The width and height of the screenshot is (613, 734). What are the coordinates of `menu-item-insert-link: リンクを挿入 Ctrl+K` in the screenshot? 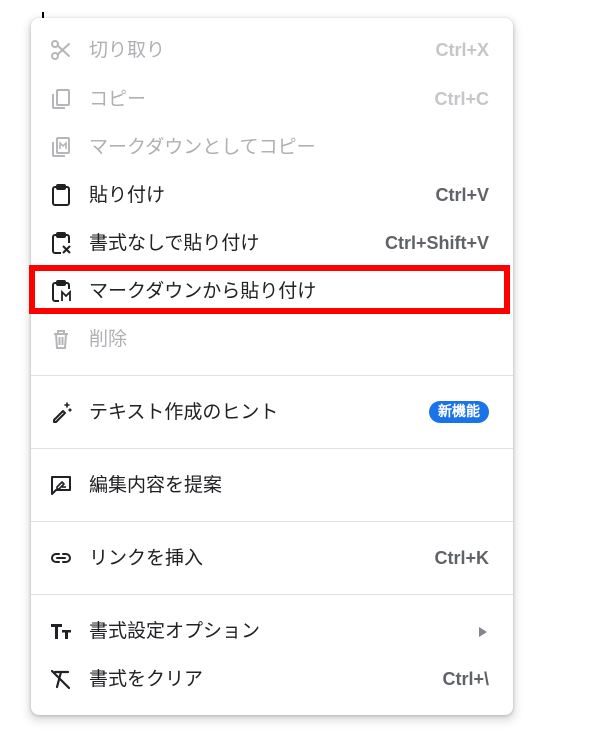 It's located at (272, 558).